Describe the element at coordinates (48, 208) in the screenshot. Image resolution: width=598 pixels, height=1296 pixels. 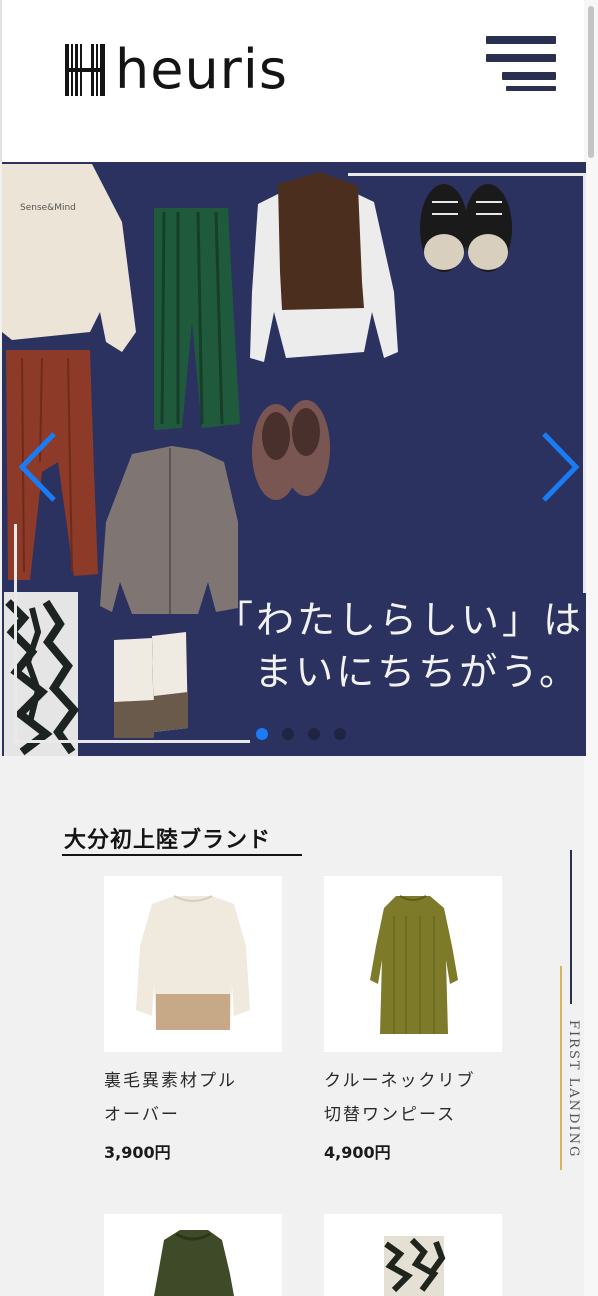
I see `svg-text: Sense&Mind` at that location.